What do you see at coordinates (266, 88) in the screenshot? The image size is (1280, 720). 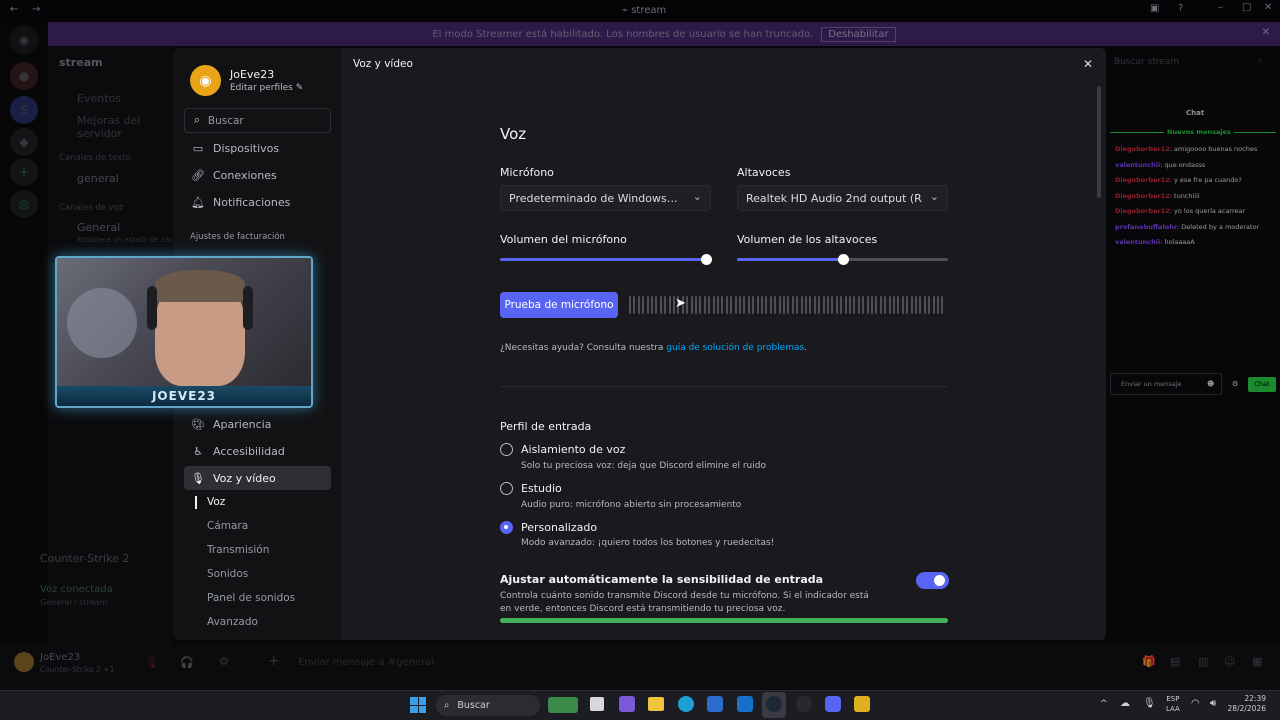 I see `edit-profiles-link: Editar perfiles ✎` at bounding box center [266, 88].